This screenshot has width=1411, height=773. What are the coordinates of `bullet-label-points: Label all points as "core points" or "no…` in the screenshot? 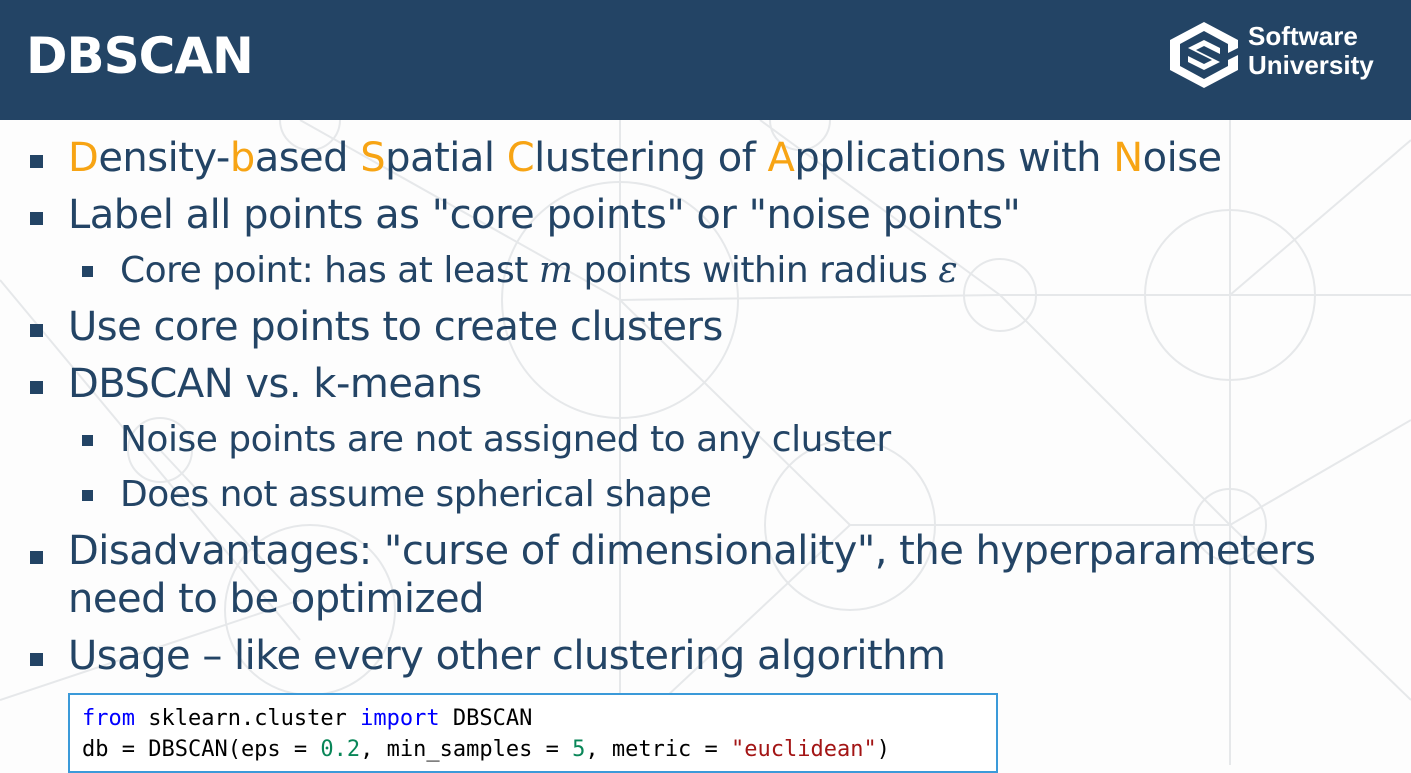 It's located at (525, 215).